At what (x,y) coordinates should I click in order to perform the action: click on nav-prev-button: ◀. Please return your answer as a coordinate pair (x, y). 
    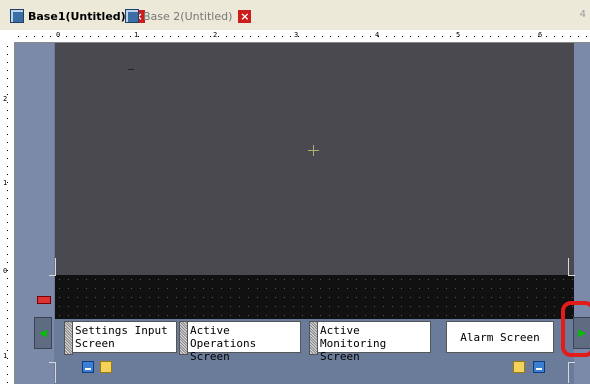
    Looking at the image, I should click on (43, 333).